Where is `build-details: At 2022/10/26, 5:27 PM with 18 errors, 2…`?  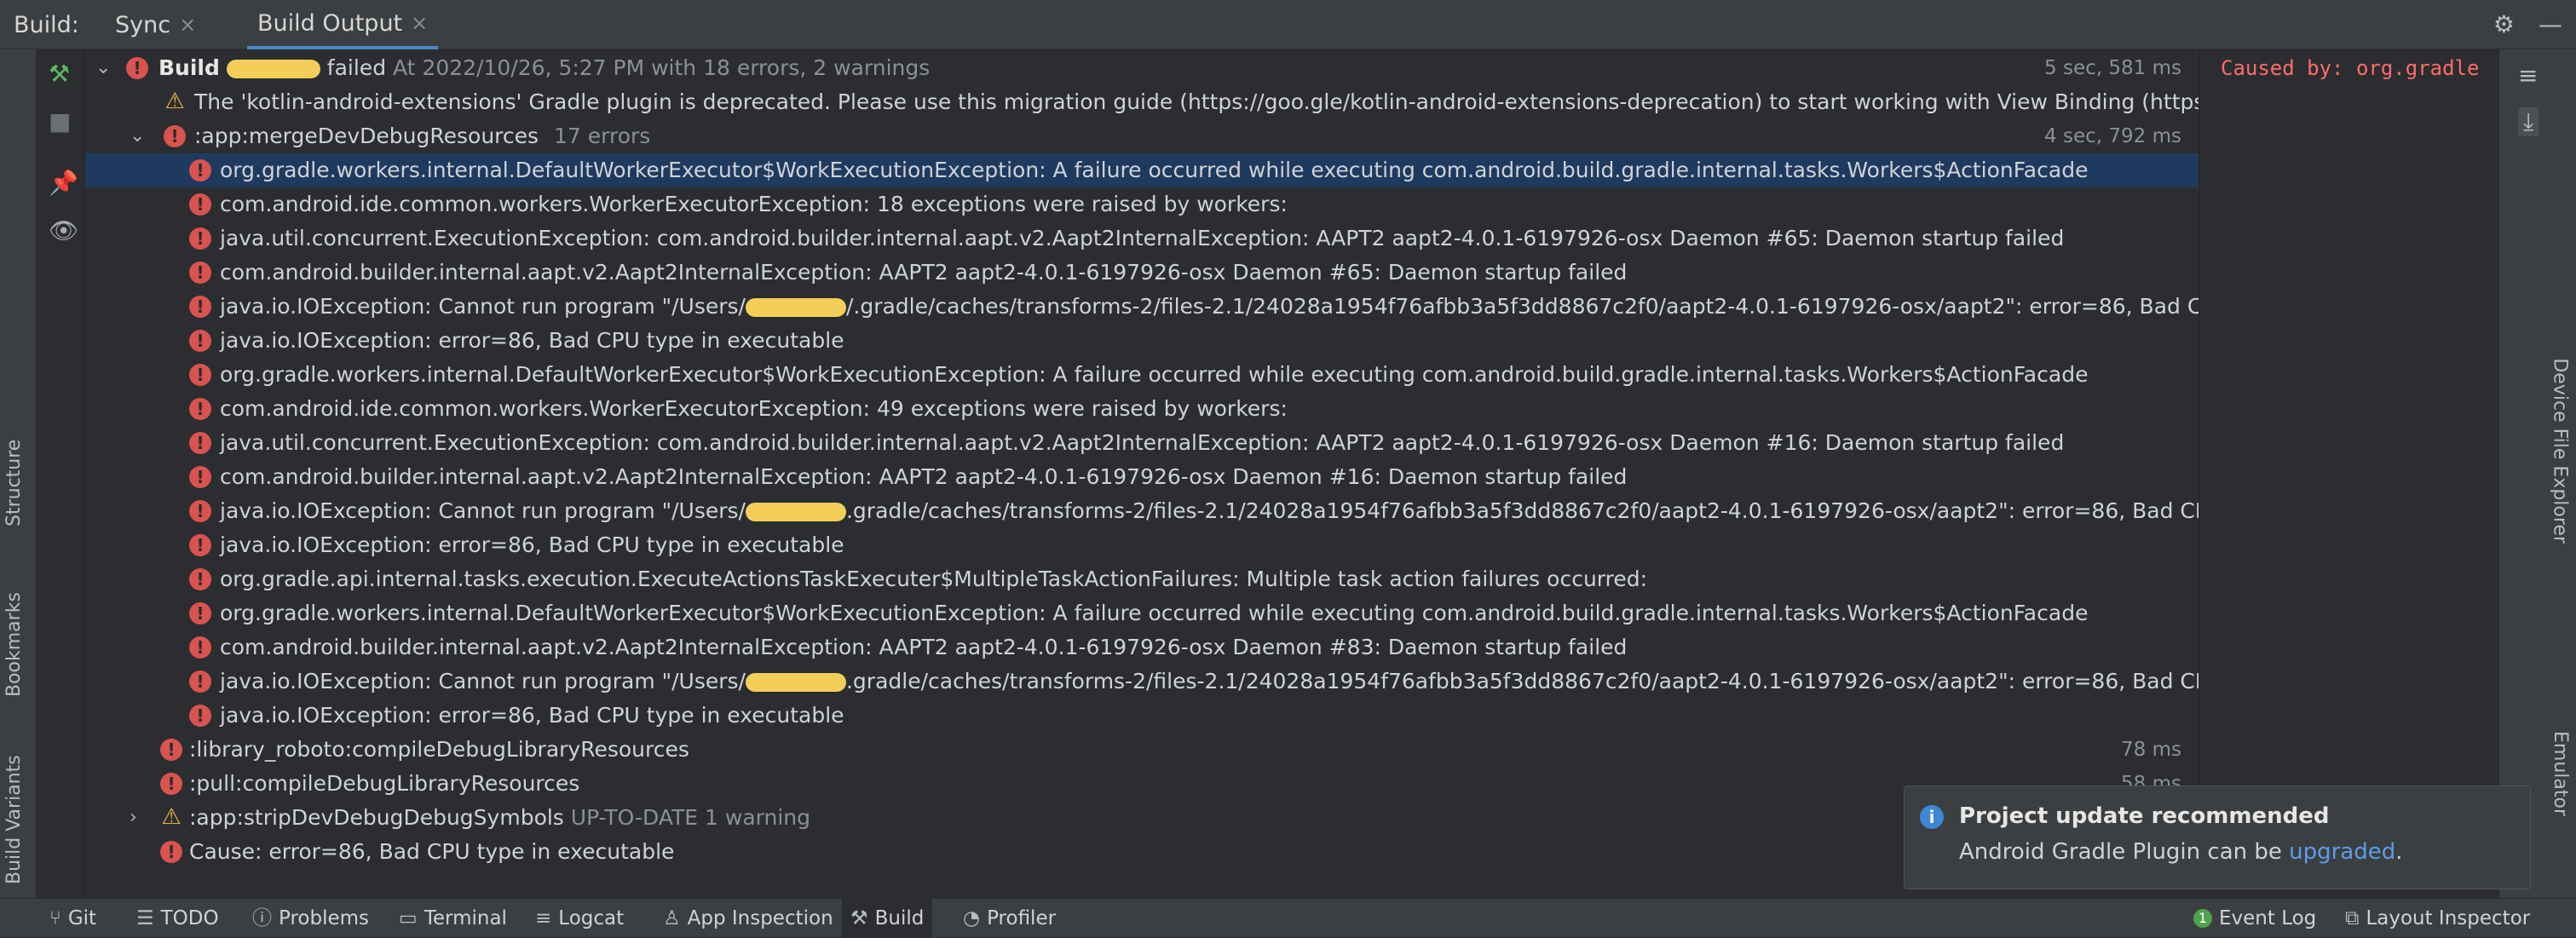 build-details: At 2022/10/26, 5:27 PM with 18 errors, 2… is located at coordinates (662, 68).